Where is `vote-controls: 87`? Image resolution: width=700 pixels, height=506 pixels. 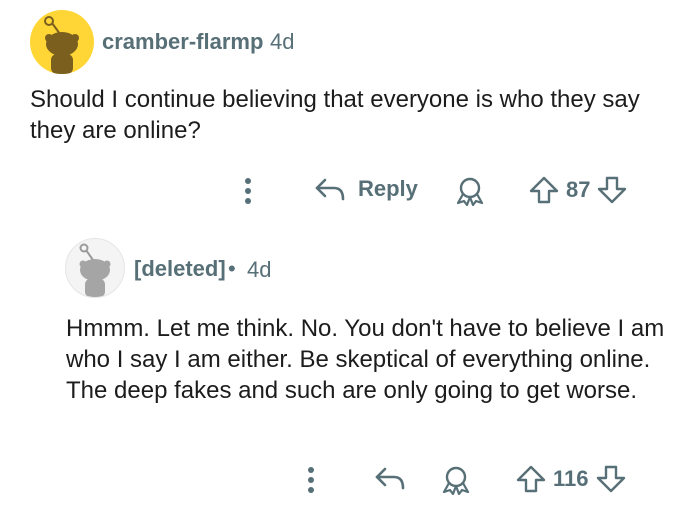 vote-controls: 87 is located at coordinates (578, 190).